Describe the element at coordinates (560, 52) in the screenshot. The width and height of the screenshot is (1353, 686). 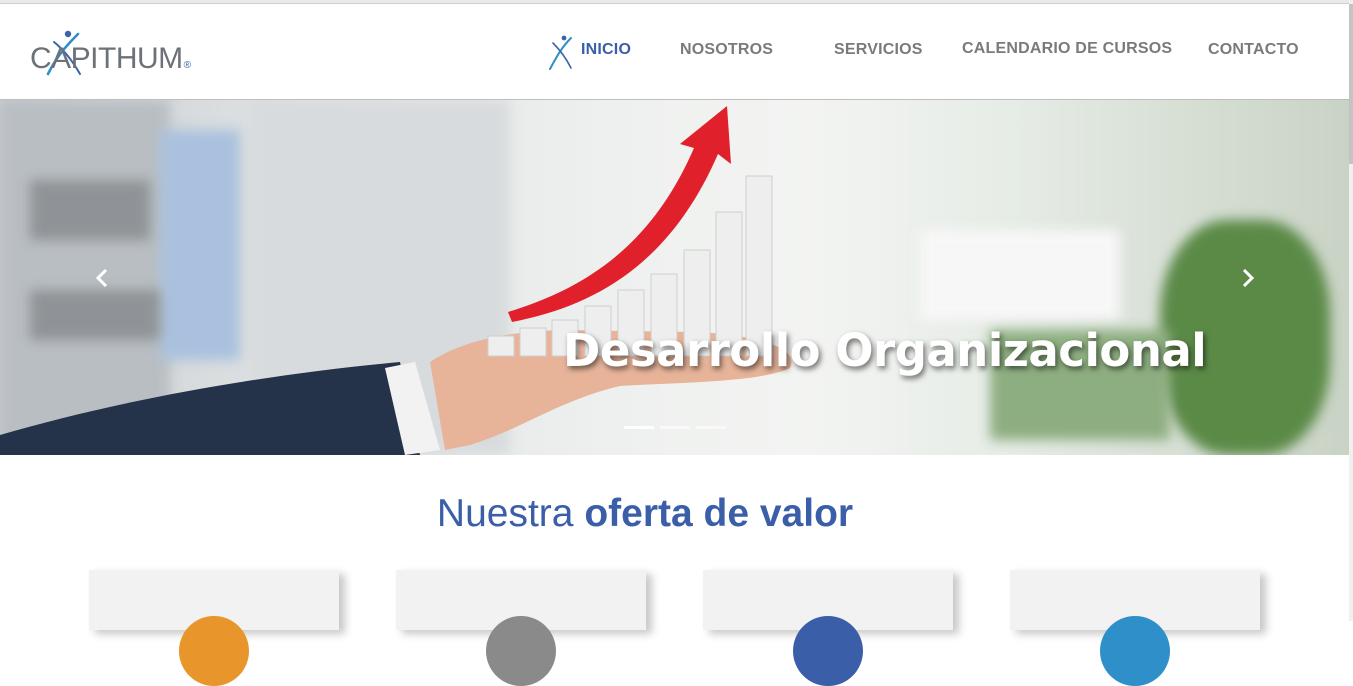
I see `figure-icon` at that location.